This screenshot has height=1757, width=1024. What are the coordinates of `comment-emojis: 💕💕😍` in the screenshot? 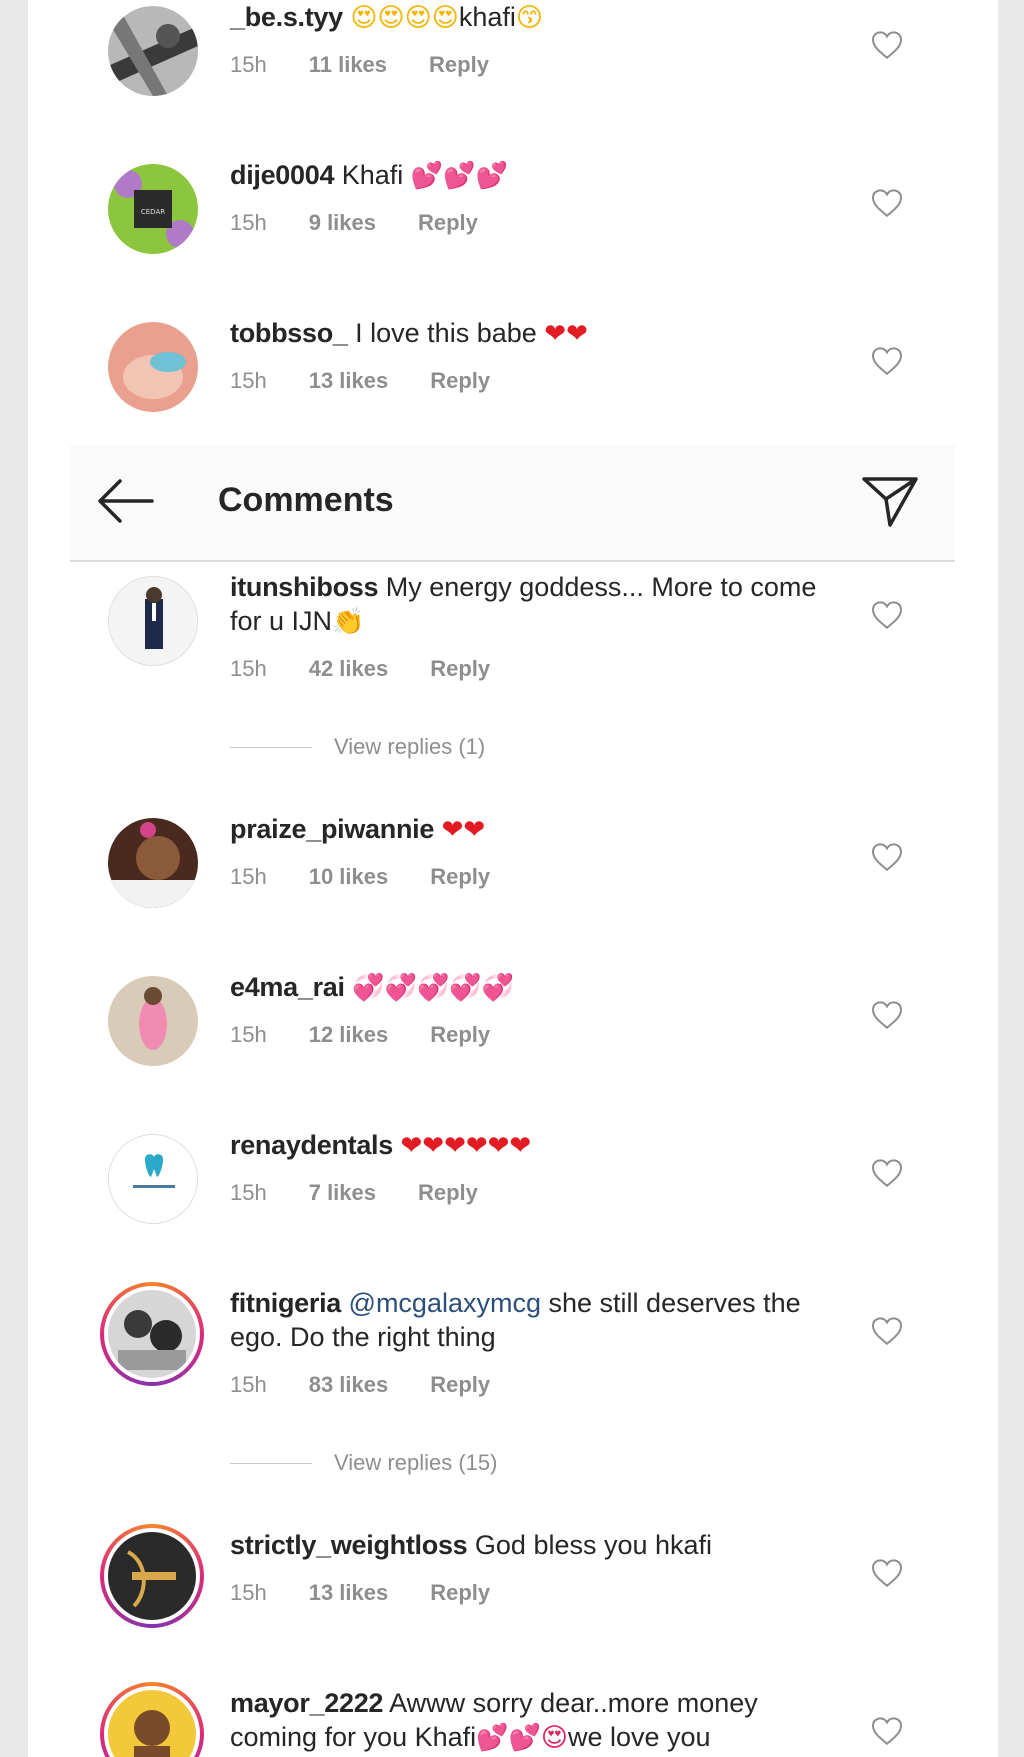 It's located at (522, 1737).